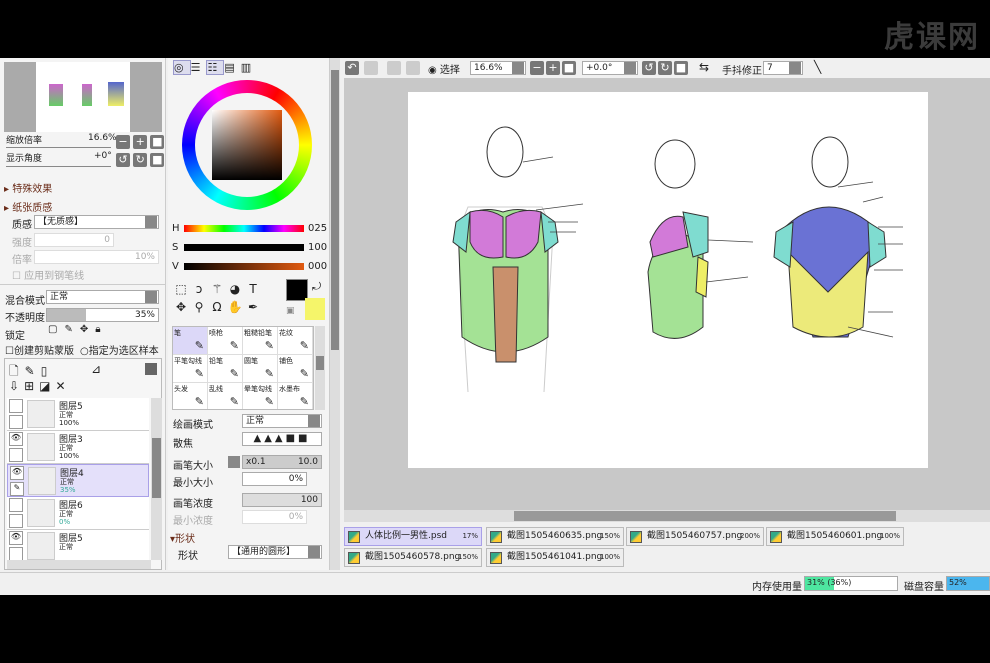  What do you see at coordinates (123, 142) in the screenshot?
I see `zoom-out-button: −` at bounding box center [123, 142].